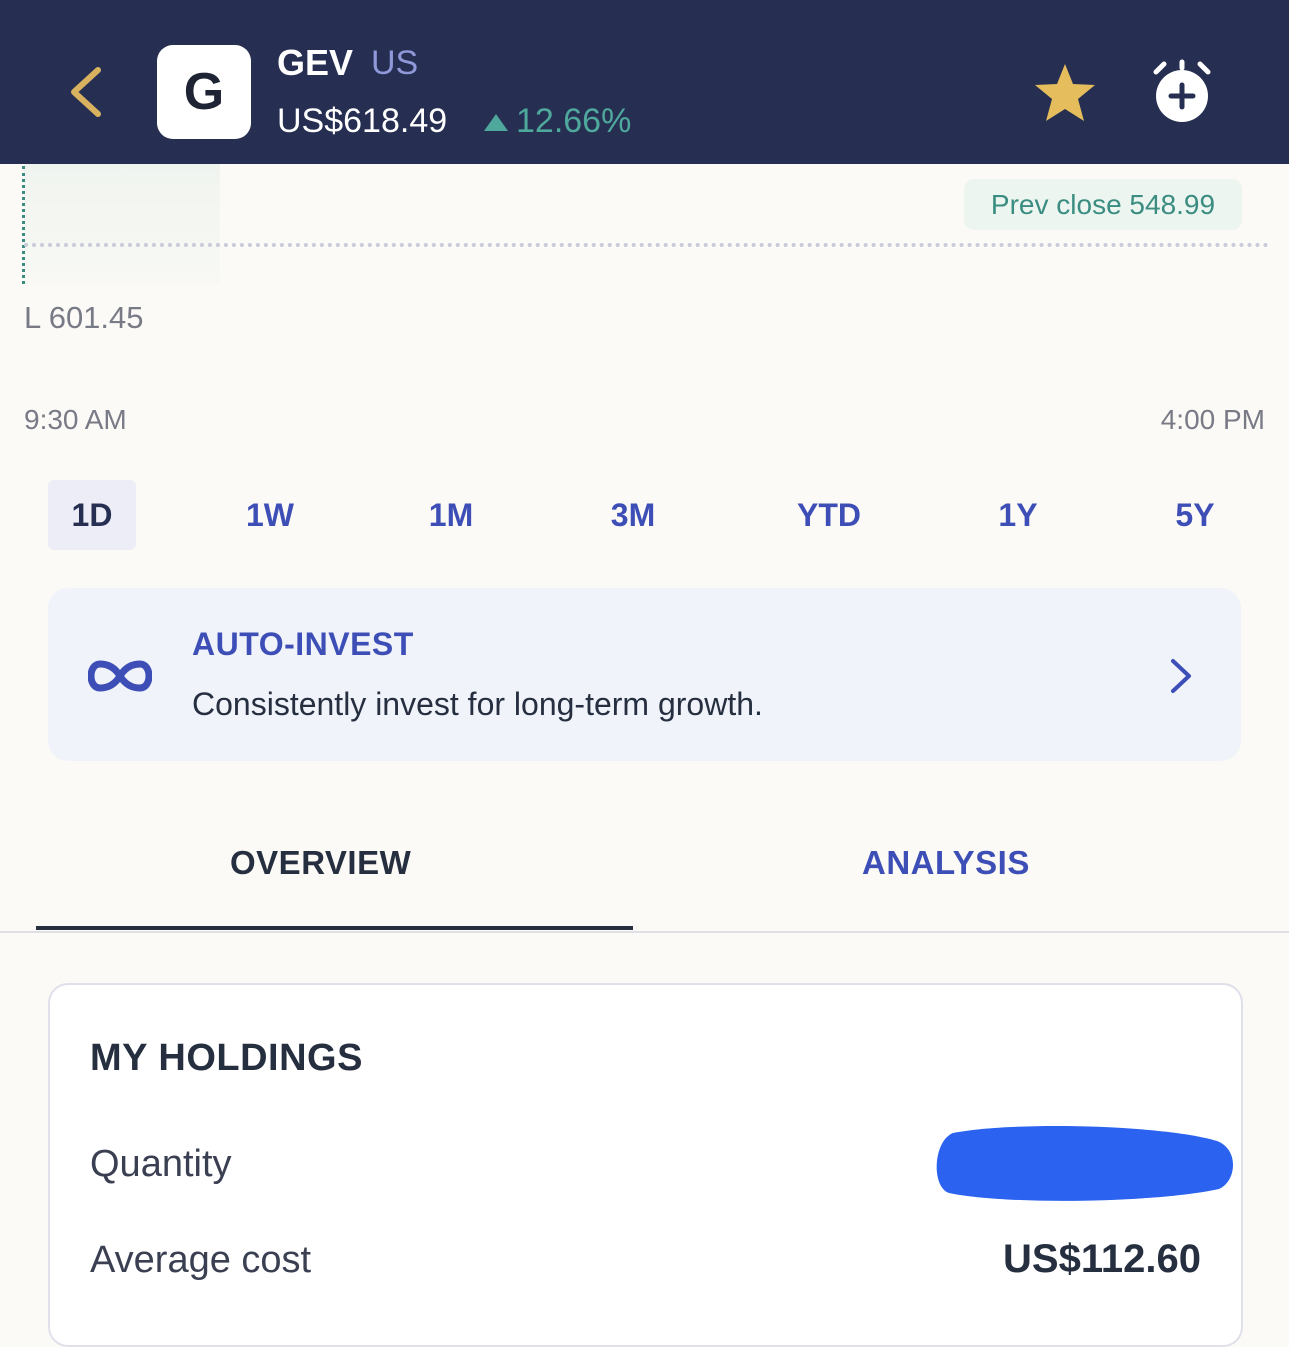  I want to click on range-tab-1d: 1D, so click(92, 515).